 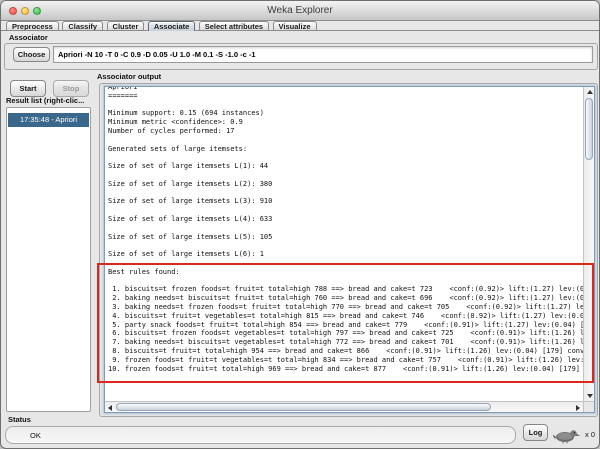 I want to click on scroll-right-icon, so click(x=578, y=408).